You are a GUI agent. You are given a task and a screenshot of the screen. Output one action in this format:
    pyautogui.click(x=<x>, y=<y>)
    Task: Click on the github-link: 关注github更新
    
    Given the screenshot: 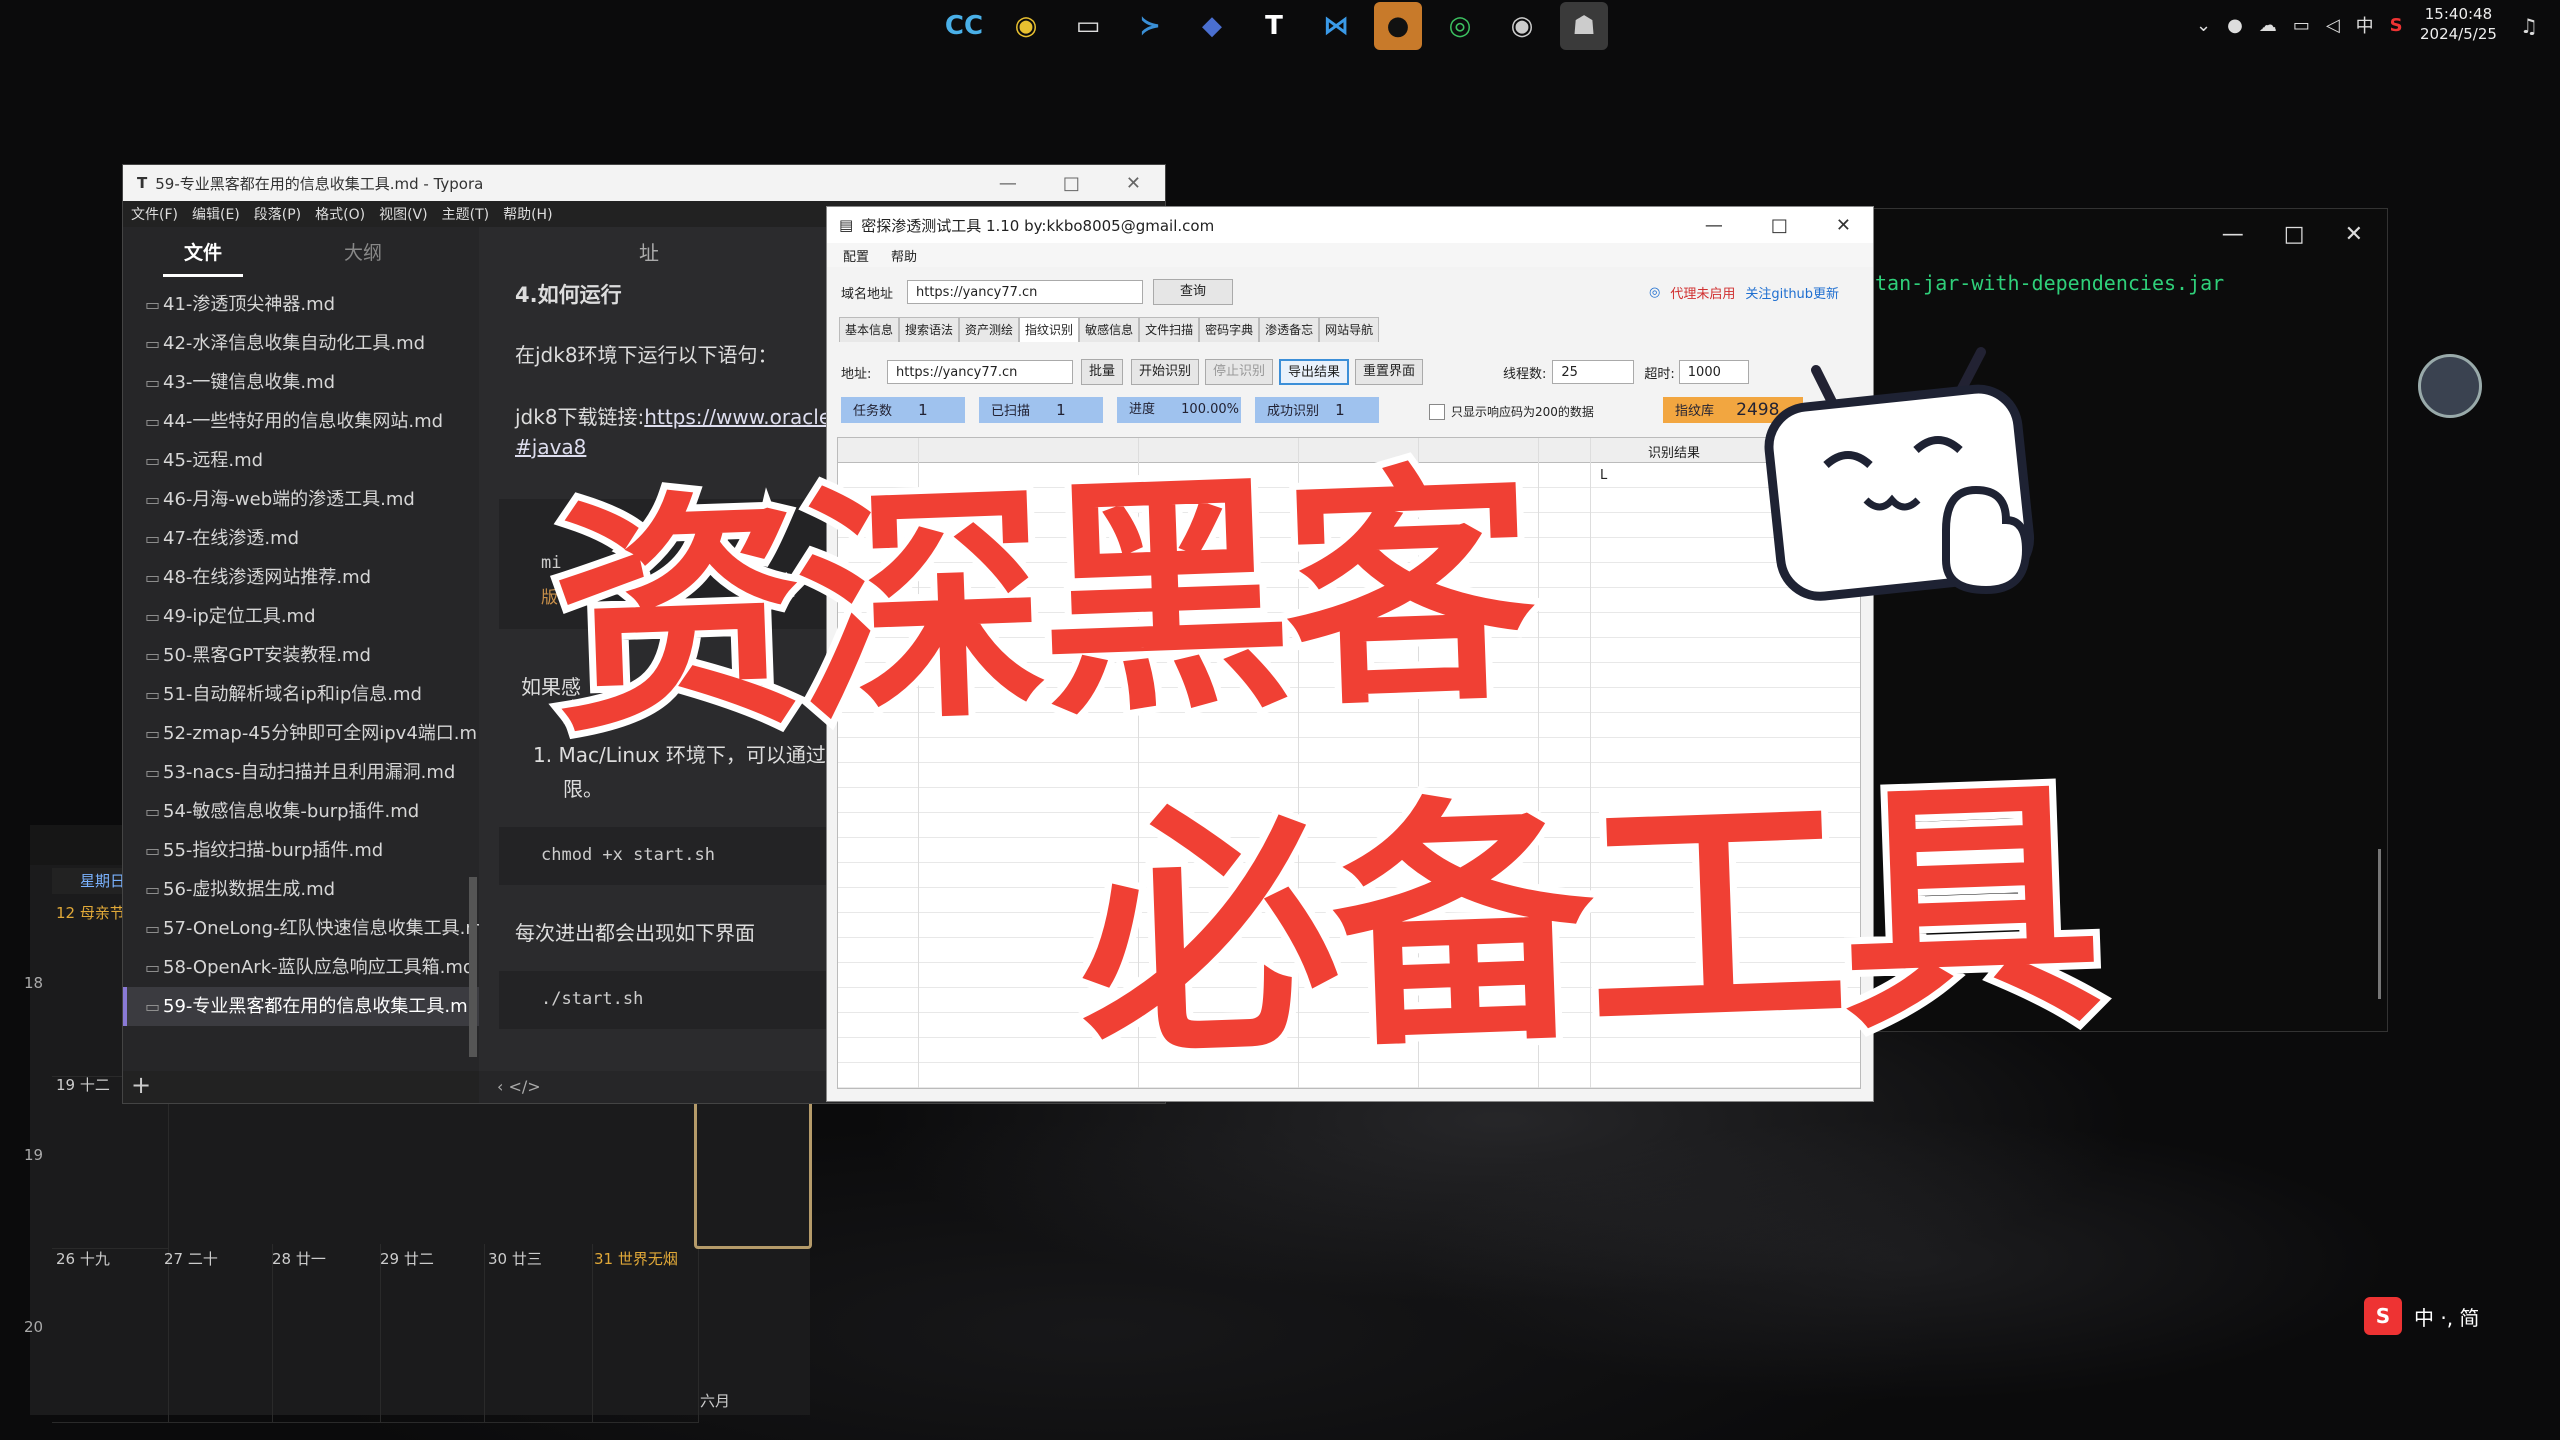 What is the action you would take?
    pyautogui.click(x=1792, y=292)
    